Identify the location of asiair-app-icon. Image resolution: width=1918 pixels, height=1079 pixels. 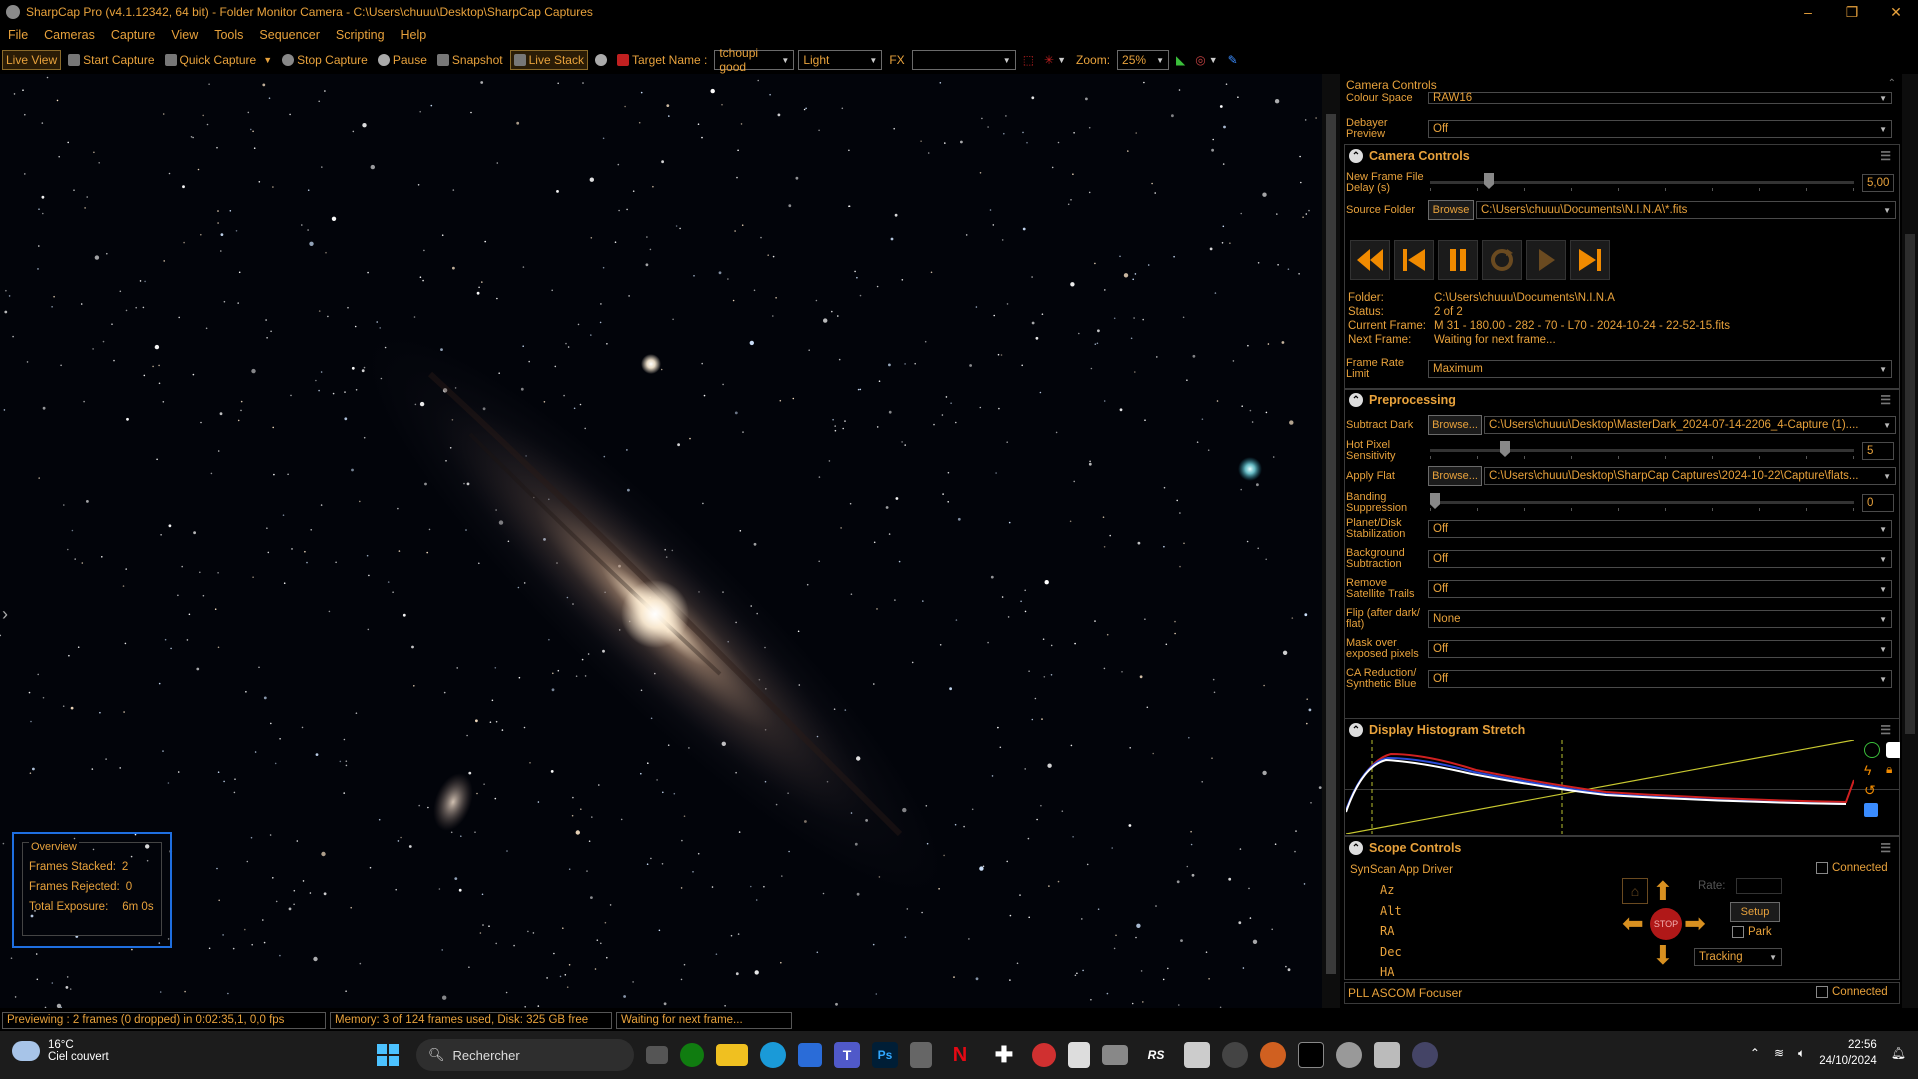
(1197, 1055).